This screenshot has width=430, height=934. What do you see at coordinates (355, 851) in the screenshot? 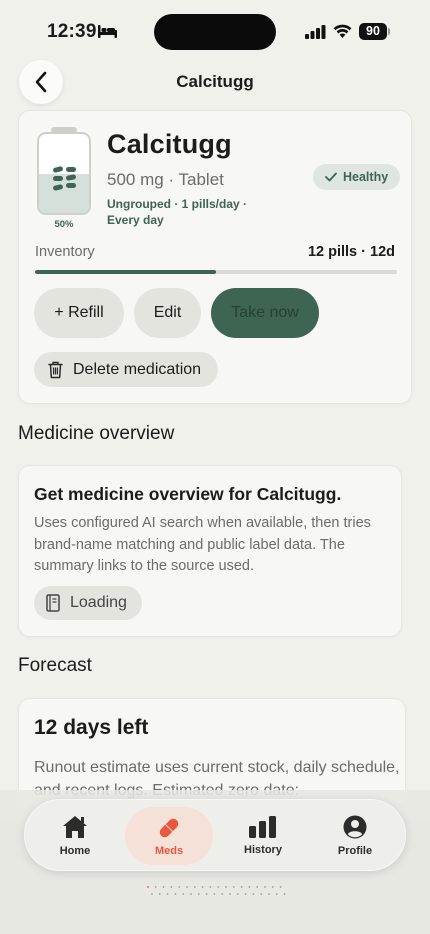
I see `tab-label: Profile` at bounding box center [355, 851].